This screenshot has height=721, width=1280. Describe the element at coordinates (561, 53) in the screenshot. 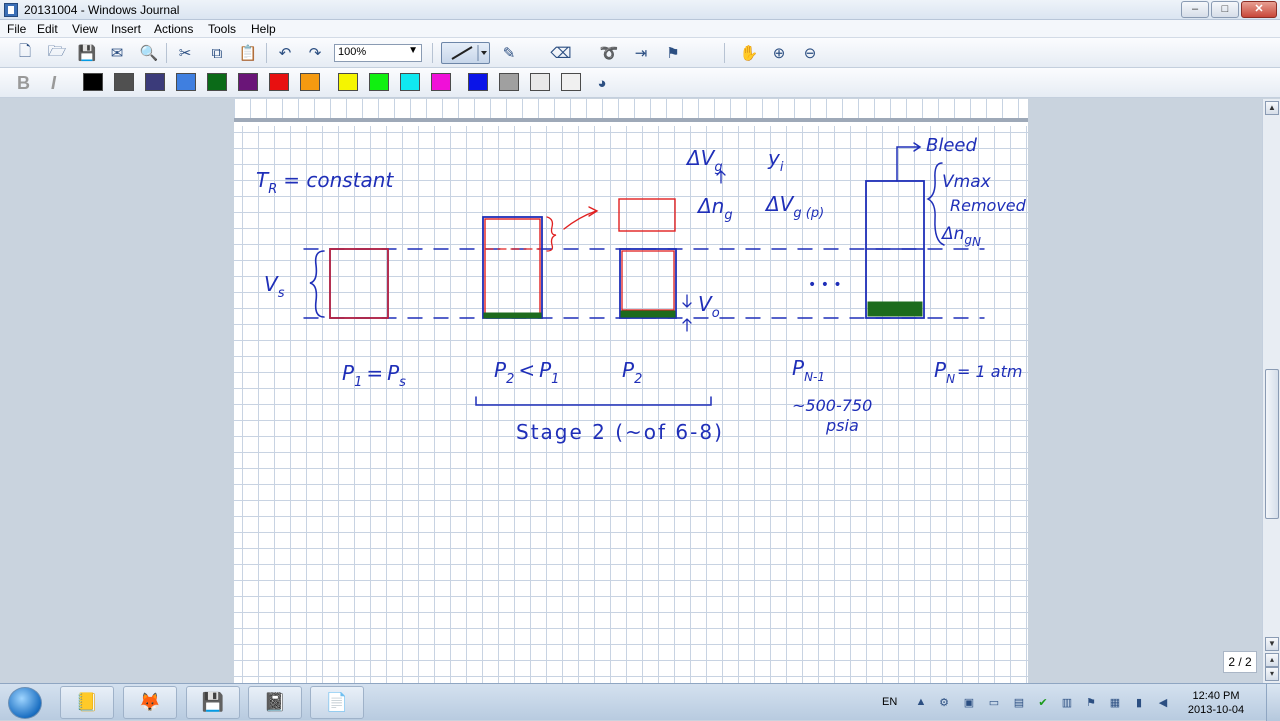

I see `eraser-icon: ⌫` at that location.